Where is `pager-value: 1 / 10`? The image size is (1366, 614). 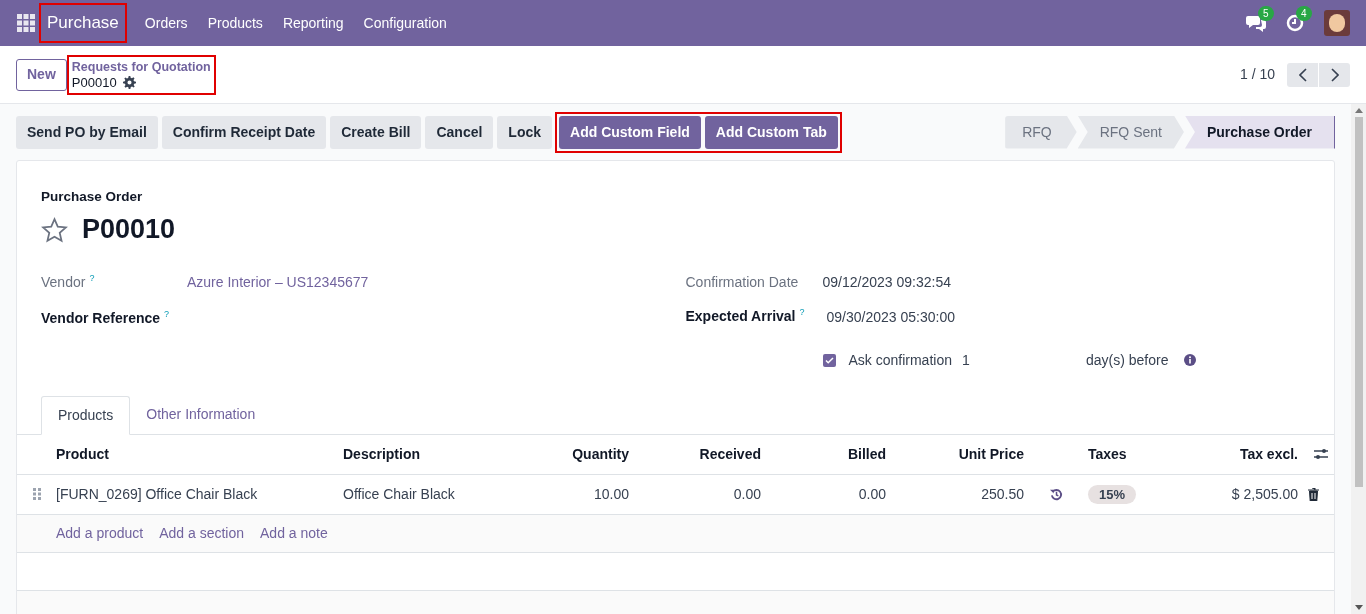 pager-value: 1 / 10 is located at coordinates (1257, 74).